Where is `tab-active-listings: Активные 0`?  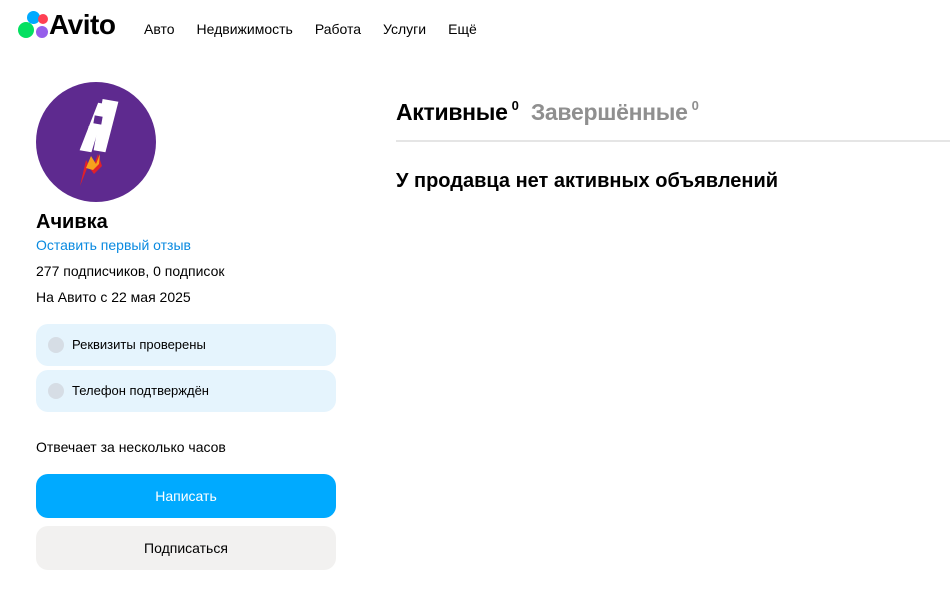
tab-active-listings: Активные 0 is located at coordinates (457, 112).